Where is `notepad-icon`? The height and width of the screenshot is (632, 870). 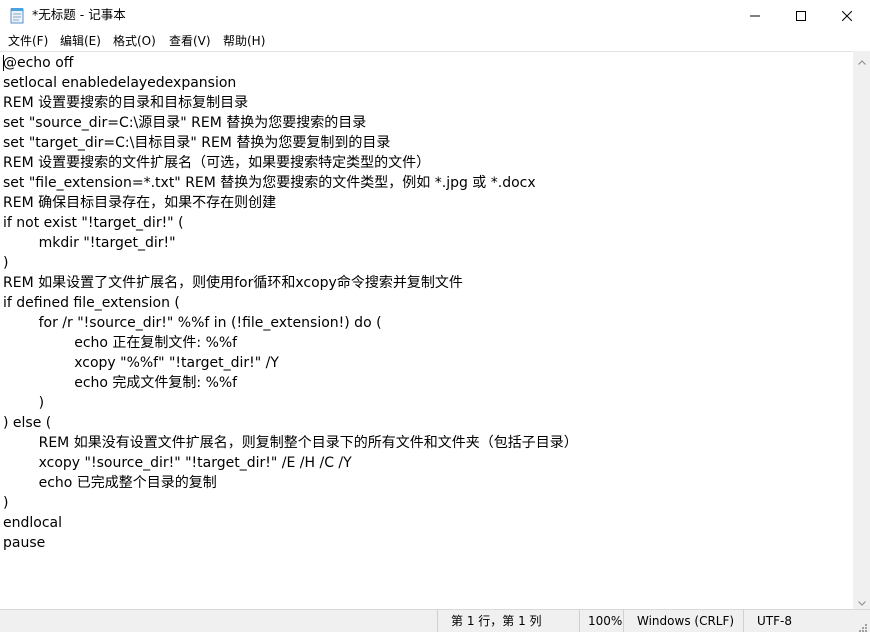 notepad-icon is located at coordinates (17, 15).